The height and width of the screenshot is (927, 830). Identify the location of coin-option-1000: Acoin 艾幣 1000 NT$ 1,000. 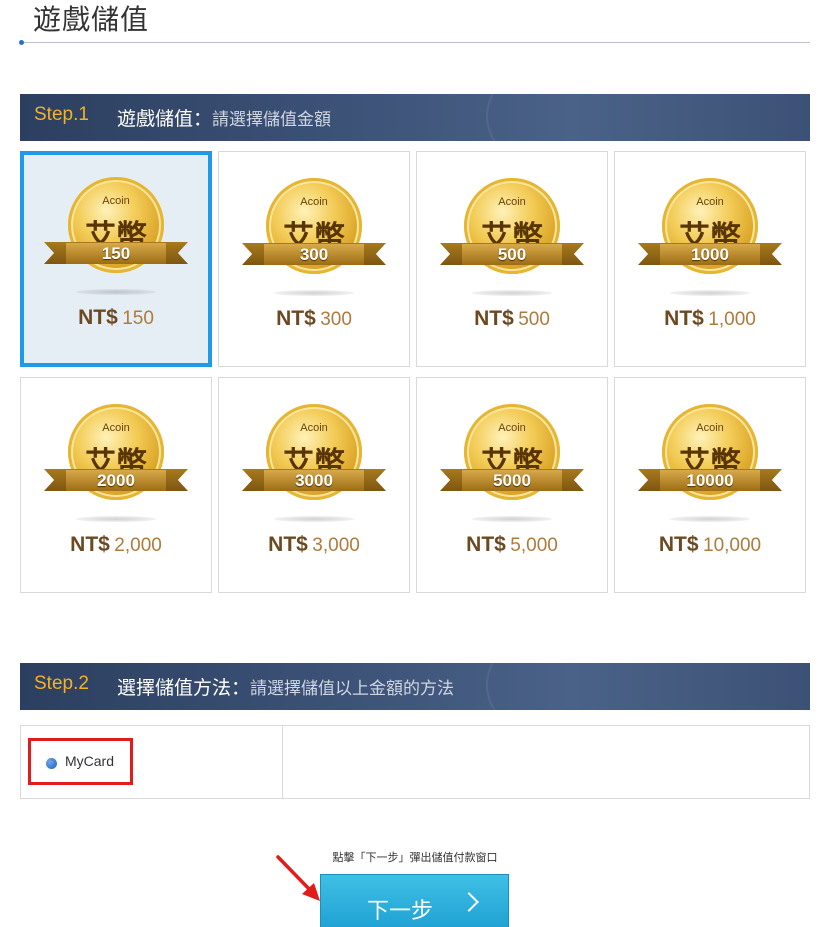
(710, 259).